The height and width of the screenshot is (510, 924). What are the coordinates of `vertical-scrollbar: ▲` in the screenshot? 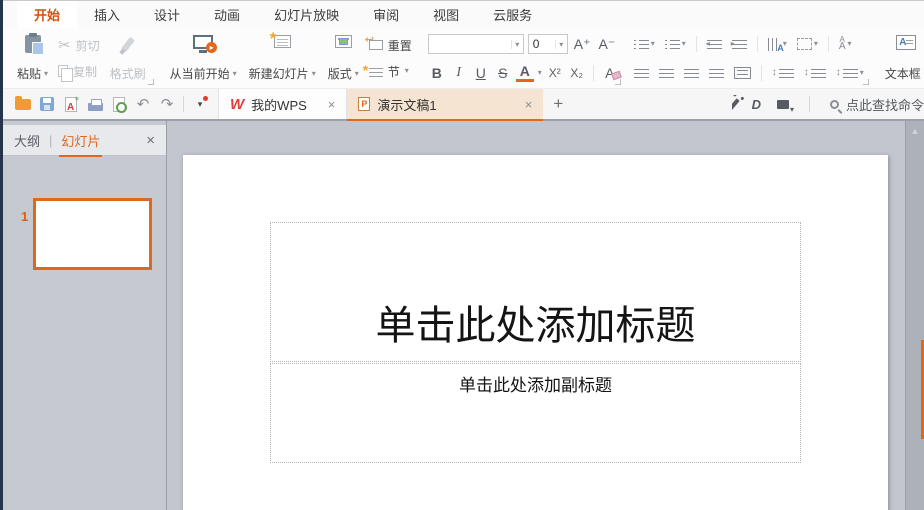 It's located at (914, 315).